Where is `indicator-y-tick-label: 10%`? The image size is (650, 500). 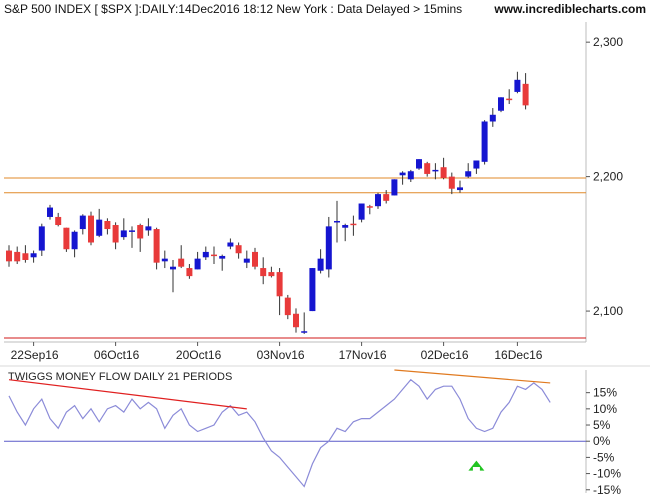 indicator-y-tick-label: 10% is located at coordinates (605, 409).